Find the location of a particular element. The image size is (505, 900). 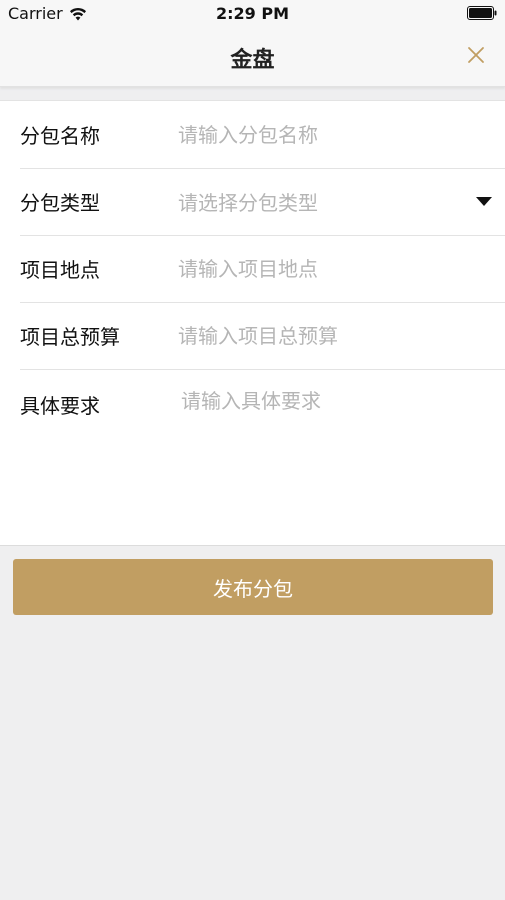

field-label-budget: 项目总预算 is located at coordinates (70, 337).